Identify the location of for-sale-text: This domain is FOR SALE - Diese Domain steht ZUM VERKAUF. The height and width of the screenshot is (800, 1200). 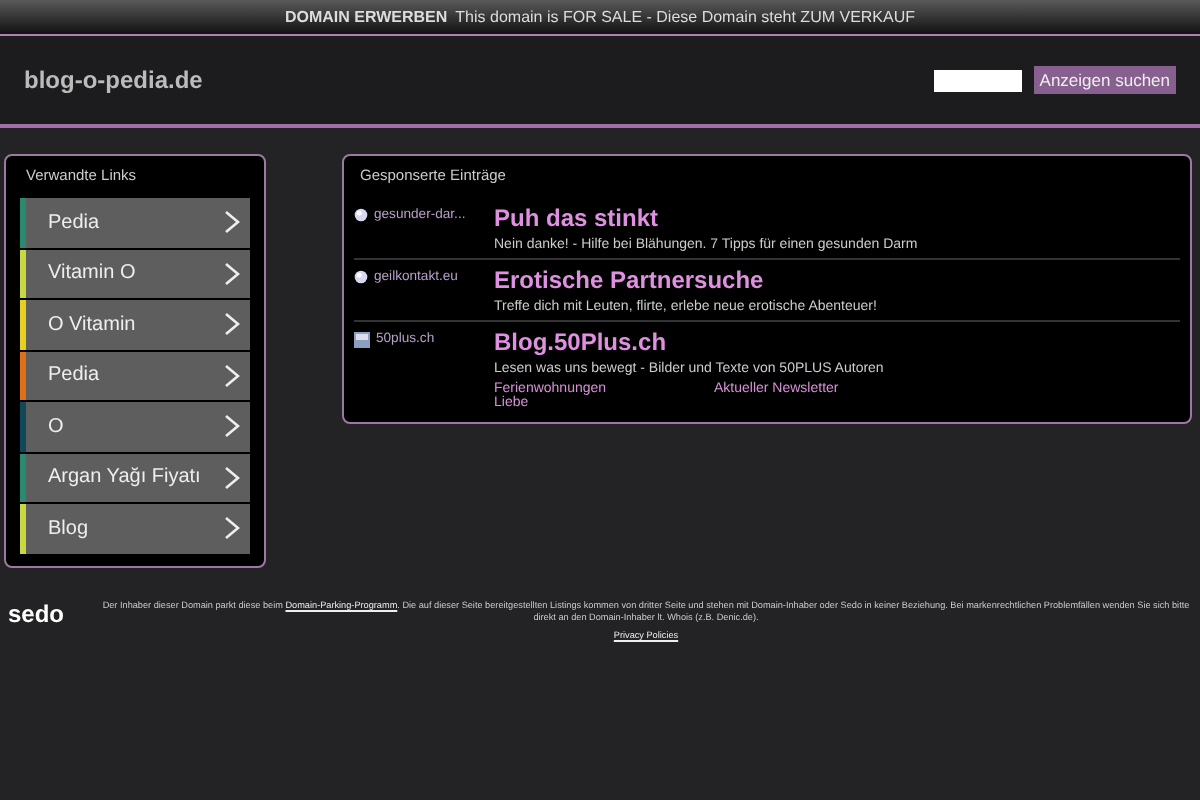
(685, 17).